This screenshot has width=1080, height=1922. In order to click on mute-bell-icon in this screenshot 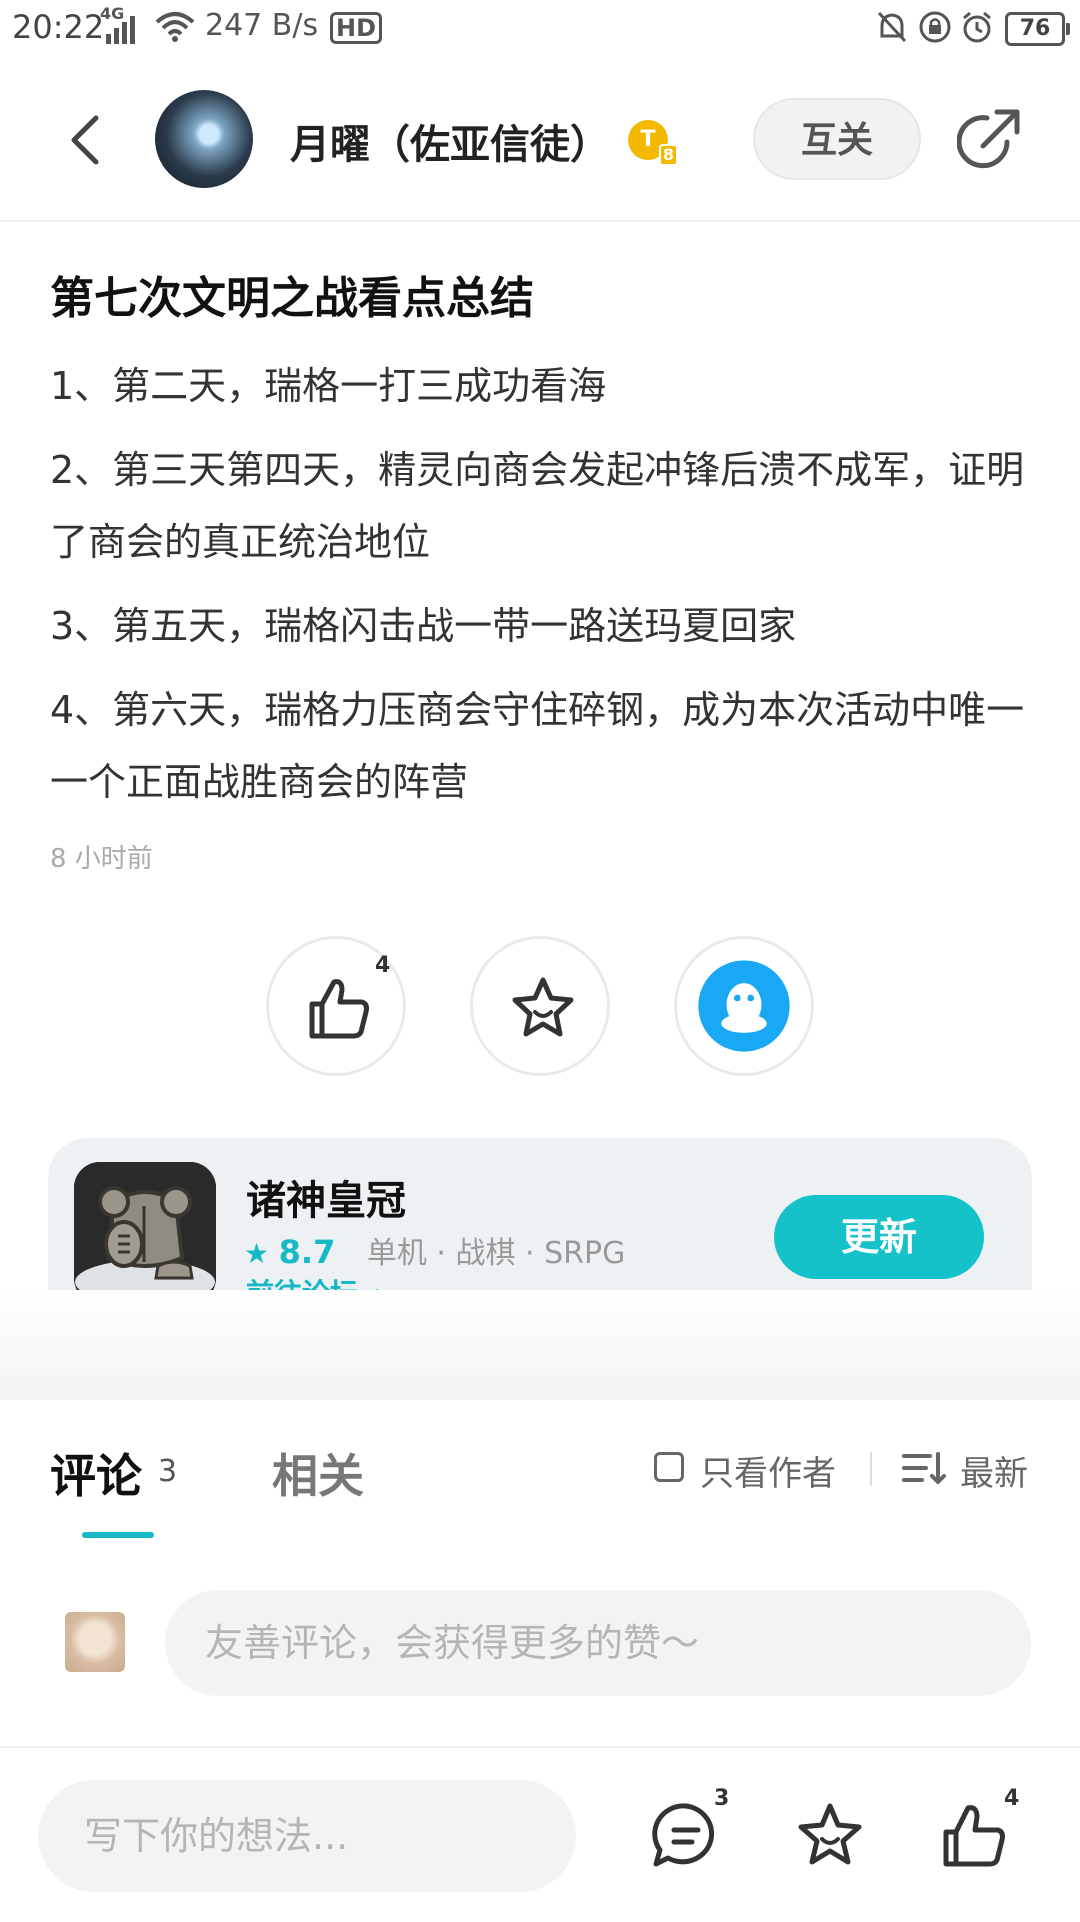, I will do `click(892, 27)`.